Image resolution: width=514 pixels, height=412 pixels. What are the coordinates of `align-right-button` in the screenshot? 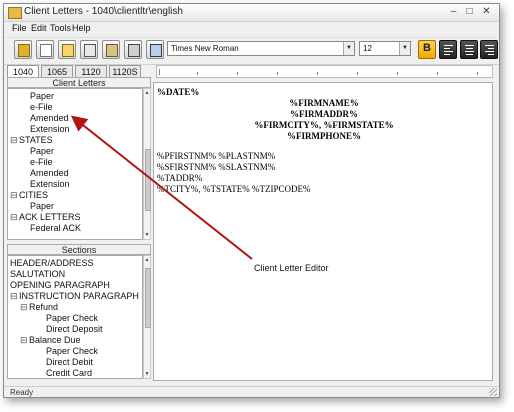 It's located at (489, 49).